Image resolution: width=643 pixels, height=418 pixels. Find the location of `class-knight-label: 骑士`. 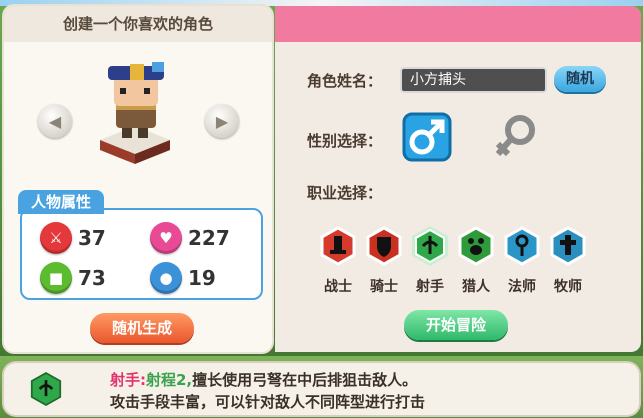

class-knight-label: 骑士 is located at coordinates (384, 287).